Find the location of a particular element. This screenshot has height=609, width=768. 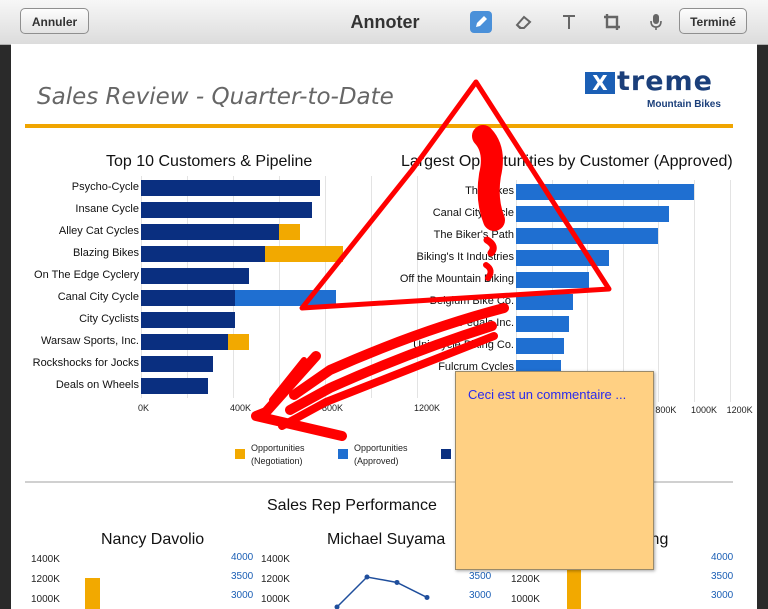

eraser-icon is located at coordinates (524, 22).